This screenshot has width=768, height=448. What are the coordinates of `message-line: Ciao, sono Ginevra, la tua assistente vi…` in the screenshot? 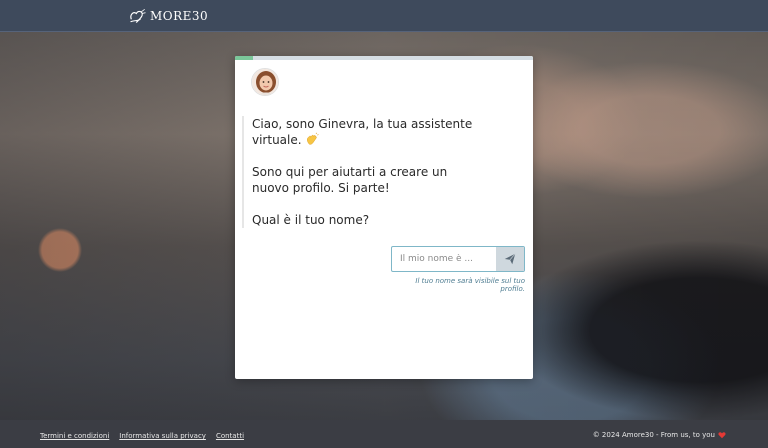 It's located at (362, 132).